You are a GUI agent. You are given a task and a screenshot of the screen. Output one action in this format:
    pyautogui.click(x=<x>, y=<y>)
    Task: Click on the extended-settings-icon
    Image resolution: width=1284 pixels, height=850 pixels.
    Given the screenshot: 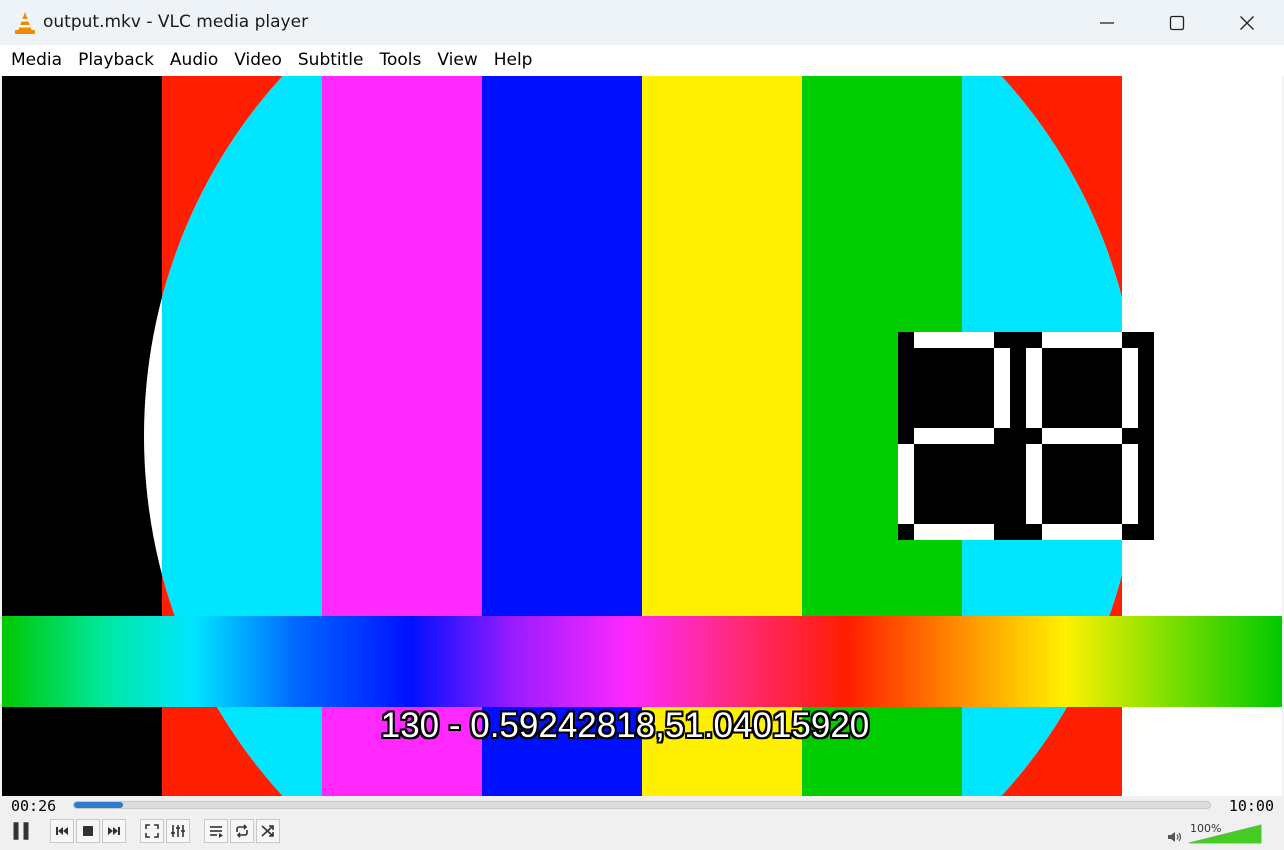 What is the action you would take?
    pyautogui.click(x=178, y=831)
    